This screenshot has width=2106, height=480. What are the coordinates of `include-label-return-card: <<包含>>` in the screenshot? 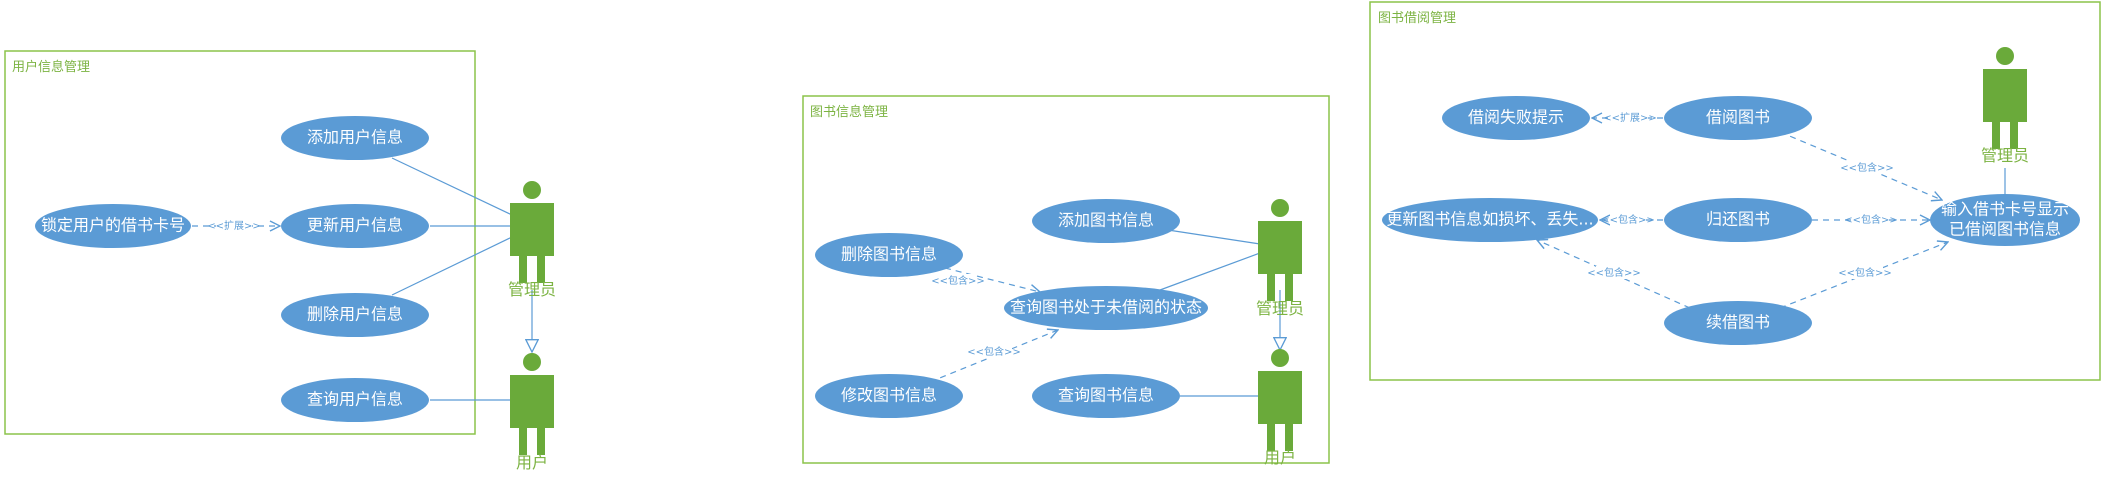 It's located at (1871, 219).